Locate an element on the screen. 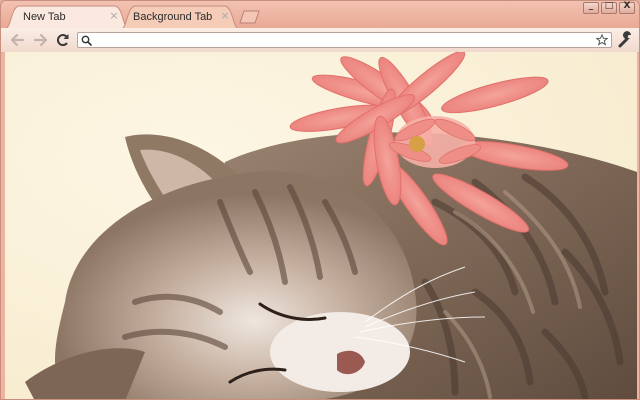 The height and width of the screenshot is (400, 640). maximize-icon: □ is located at coordinates (609, 6).